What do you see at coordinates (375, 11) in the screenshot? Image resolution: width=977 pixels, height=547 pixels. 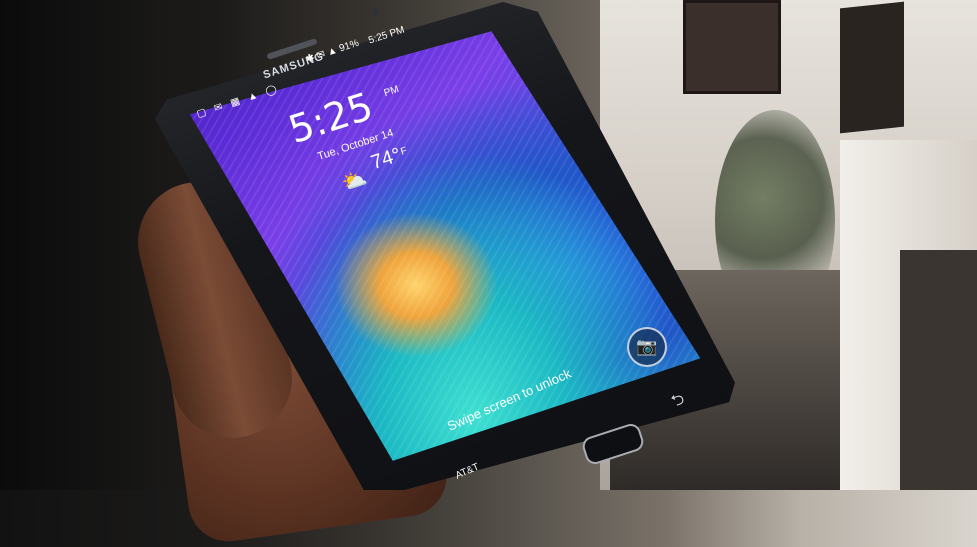 I see `front-sensor` at bounding box center [375, 11].